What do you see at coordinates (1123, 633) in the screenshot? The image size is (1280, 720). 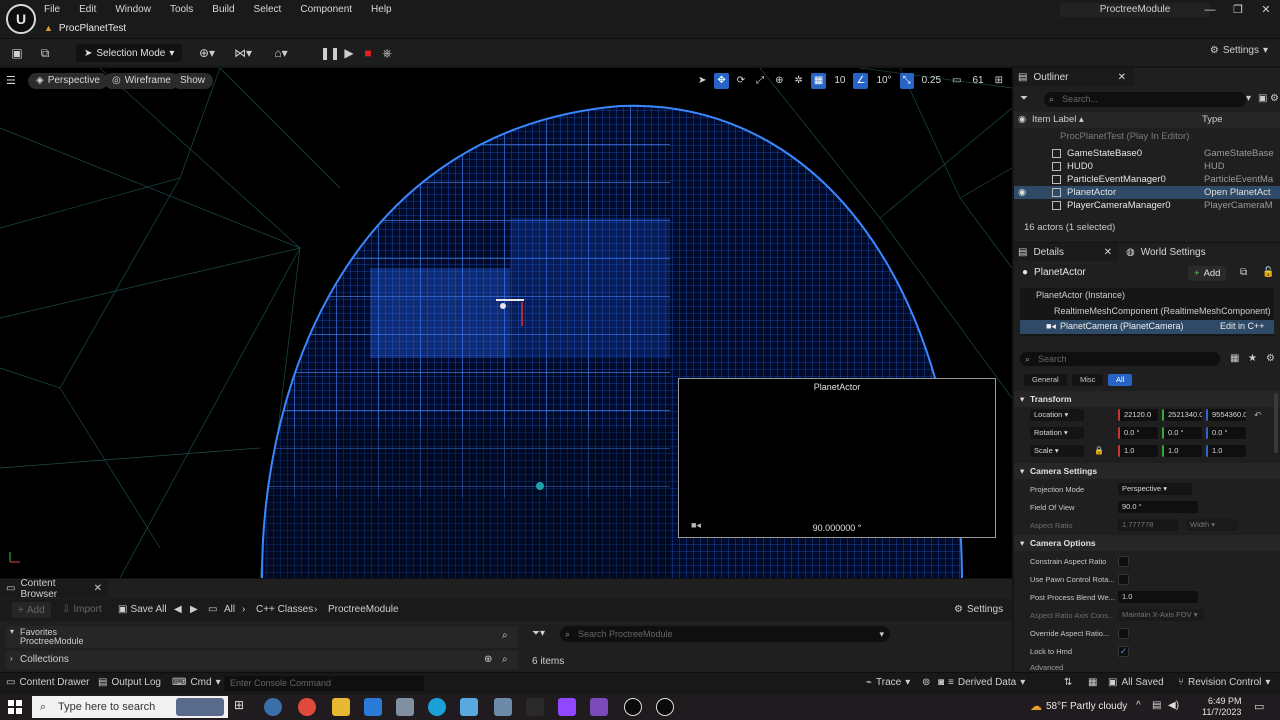 I see `override-aspect-checkbox` at bounding box center [1123, 633].